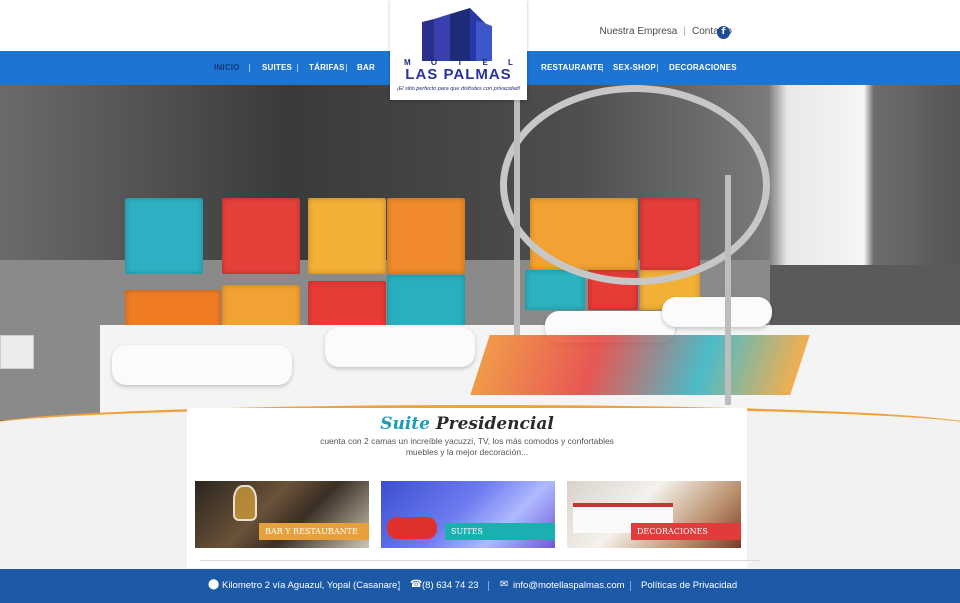 This screenshot has width=960, height=603. I want to click on map-pin-icon: ⬤, so click(214, 584).